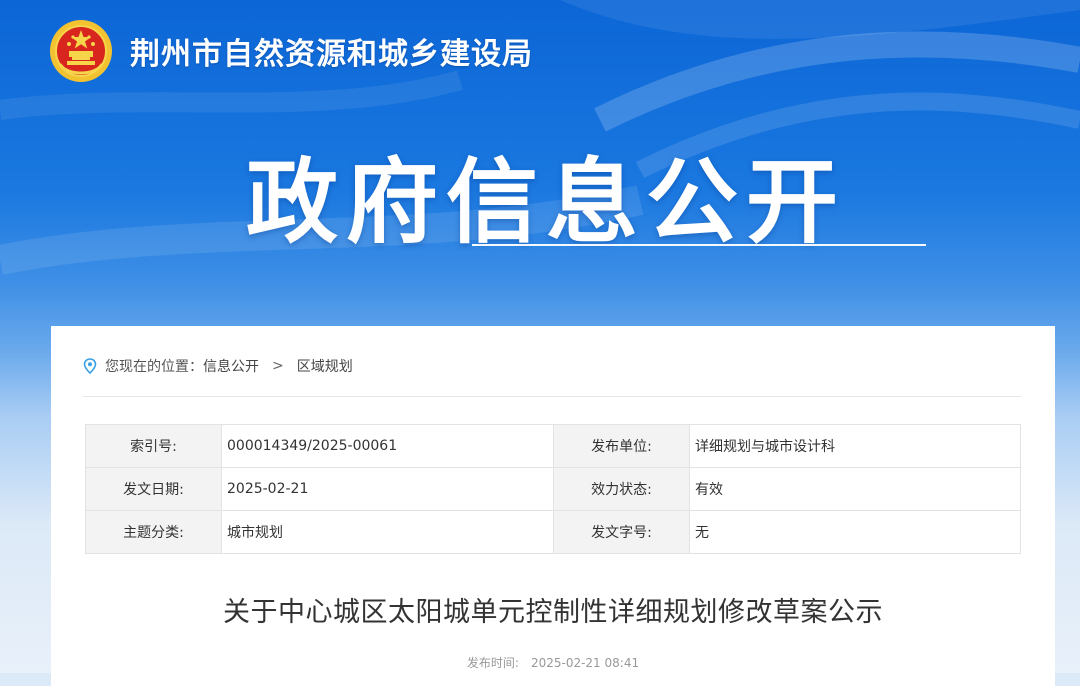 This screenshot has height=686, width=1080. Describe the element at coordinates (621, 489) in the screenshot. I see `validity-status-label: 效力状态:` at that location.